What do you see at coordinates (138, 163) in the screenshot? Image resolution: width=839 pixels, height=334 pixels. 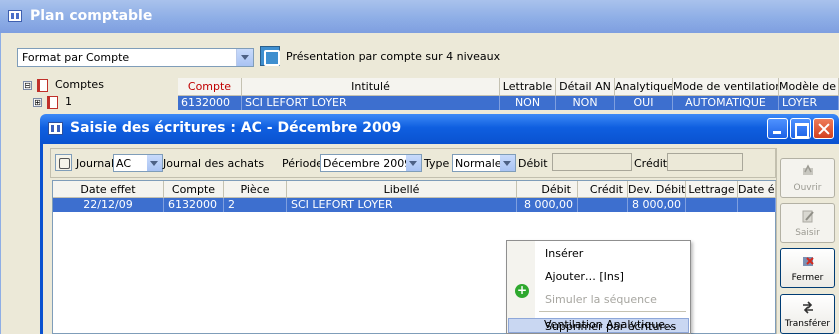 I see `journal-select: AC` at bounding box center [138, 163].